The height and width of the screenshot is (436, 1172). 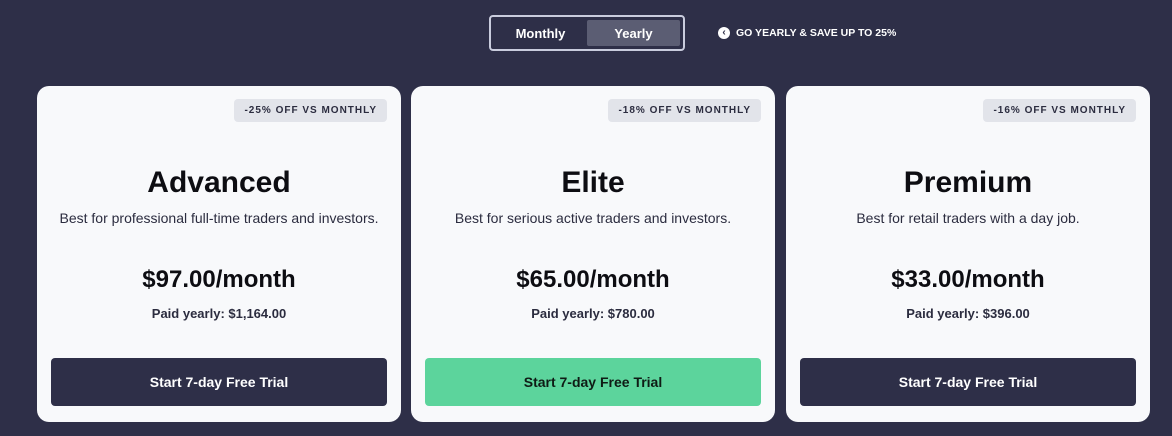 What do you see at coordinates (968, 218) in the screenshot?
I see `plan-description: Best for retail traders with a day job.` at bounding box center [968, 218].